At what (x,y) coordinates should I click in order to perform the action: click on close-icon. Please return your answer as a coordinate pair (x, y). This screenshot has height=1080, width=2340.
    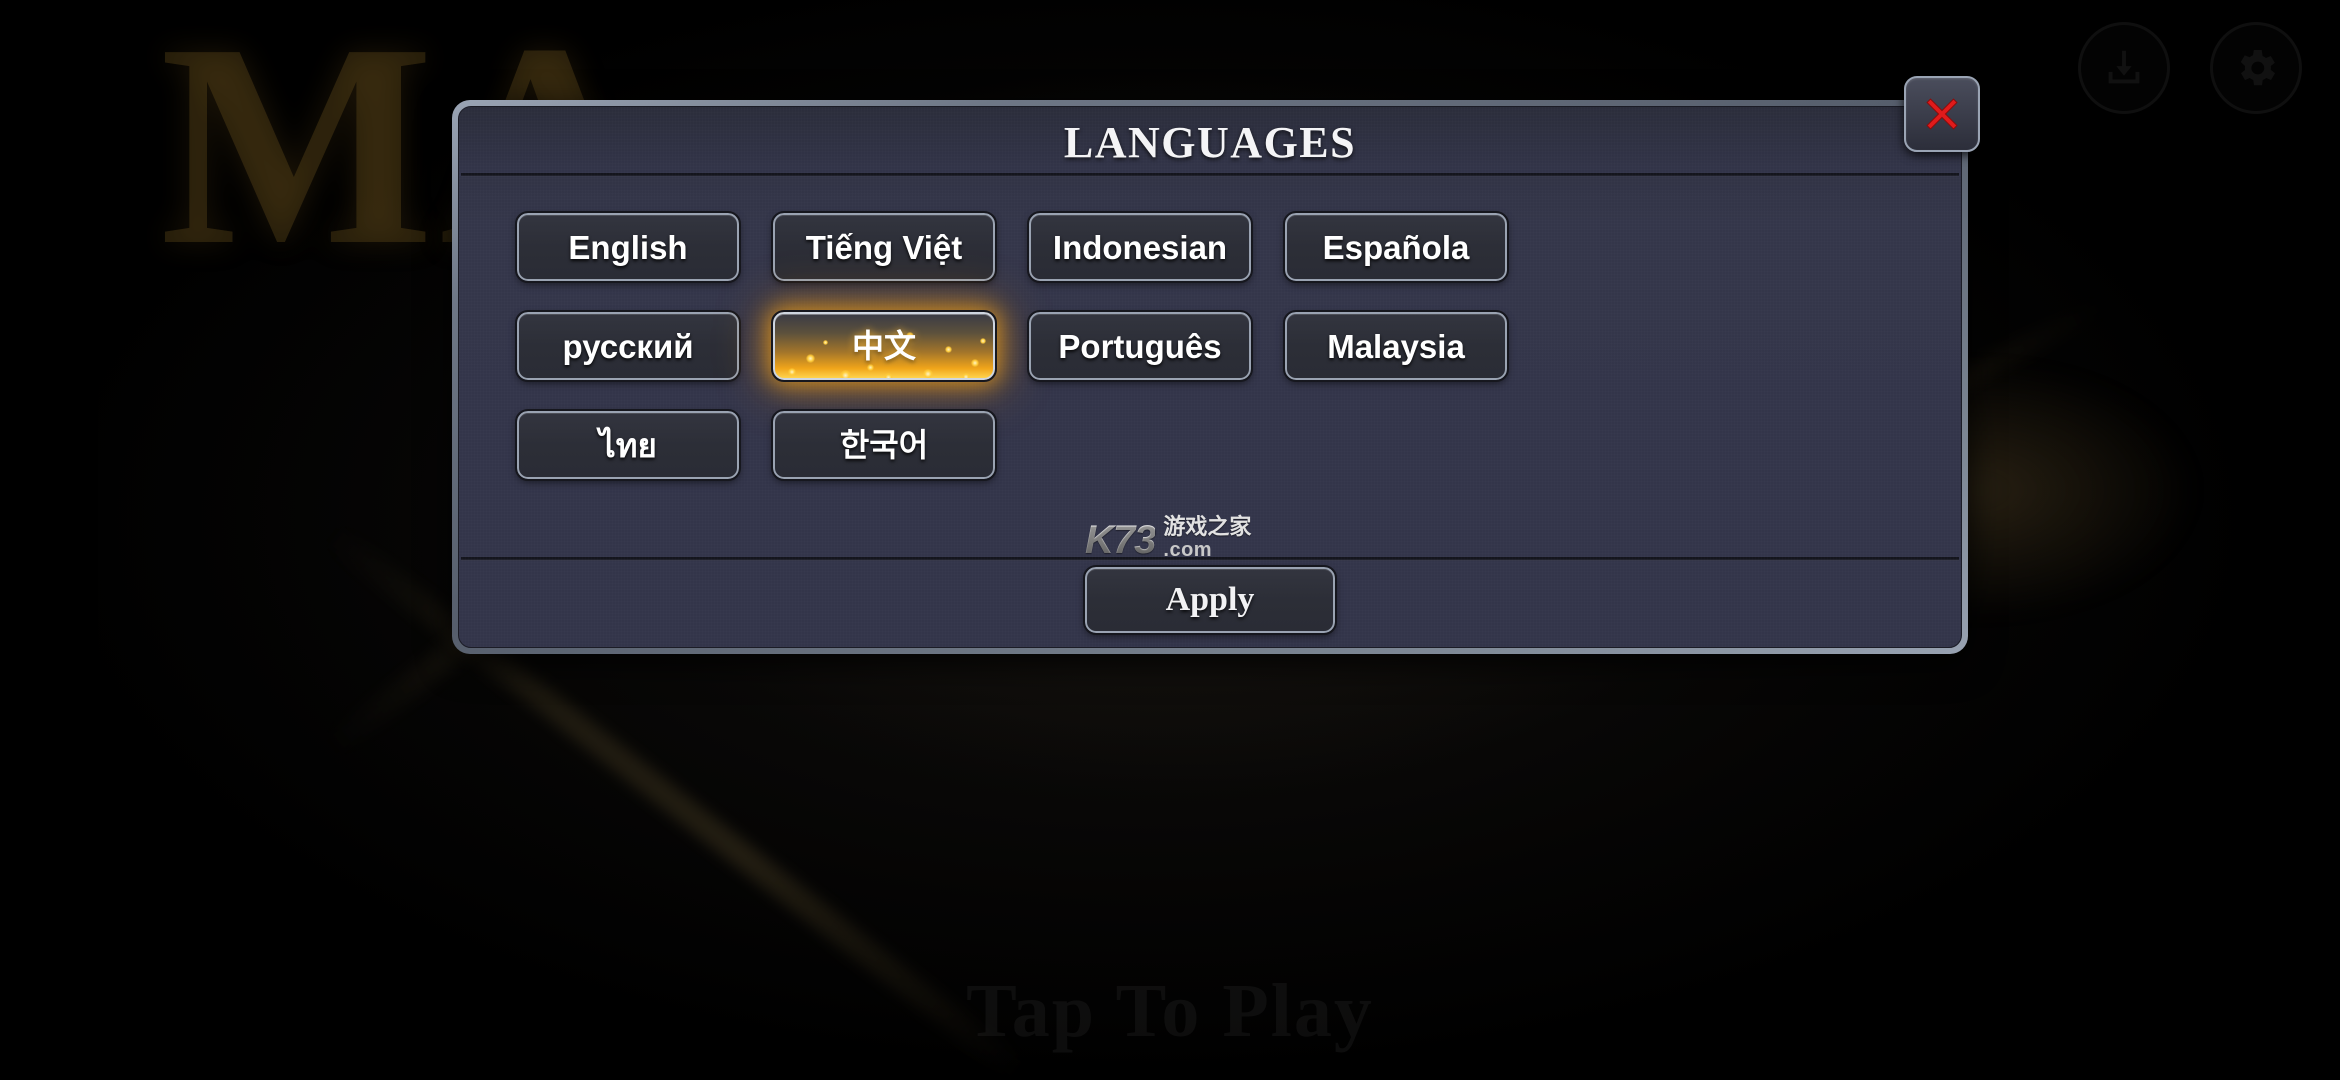
    Looking at the image, I should click on (1942, 114).